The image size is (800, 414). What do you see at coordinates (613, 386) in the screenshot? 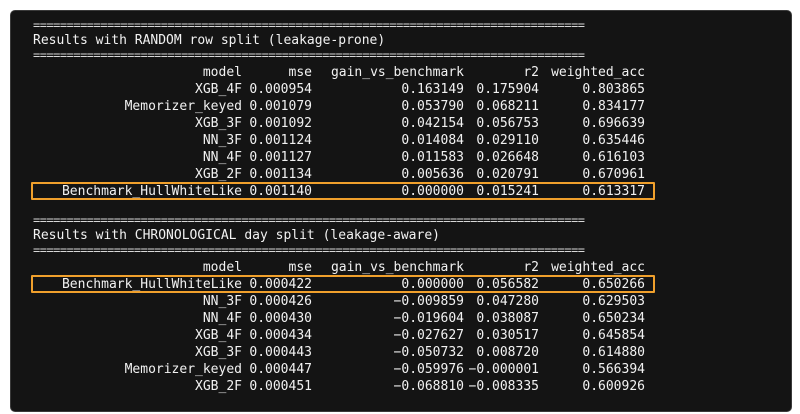
I see `cell-weighted-acc: 0.600926` at bounding box center [613, 386].